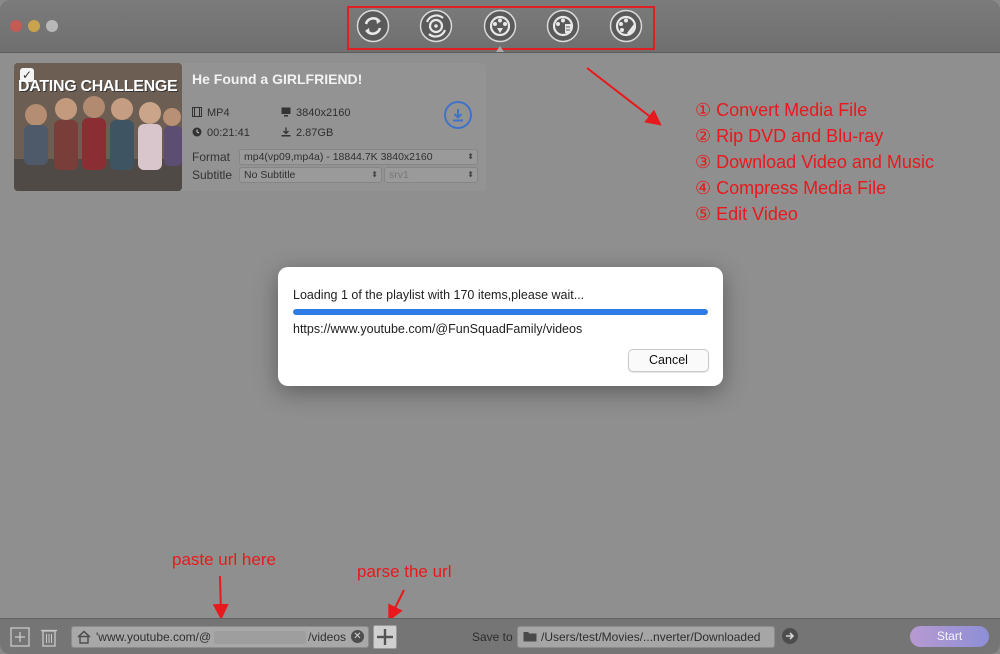 Image resolution: width=1000 pixels, height=654 pixels. What do you see at coordinates (154, 637) in the screenshot?
I see `url-text-prefix: 'www.youtube.com/@` at bounding box center [154, 637].